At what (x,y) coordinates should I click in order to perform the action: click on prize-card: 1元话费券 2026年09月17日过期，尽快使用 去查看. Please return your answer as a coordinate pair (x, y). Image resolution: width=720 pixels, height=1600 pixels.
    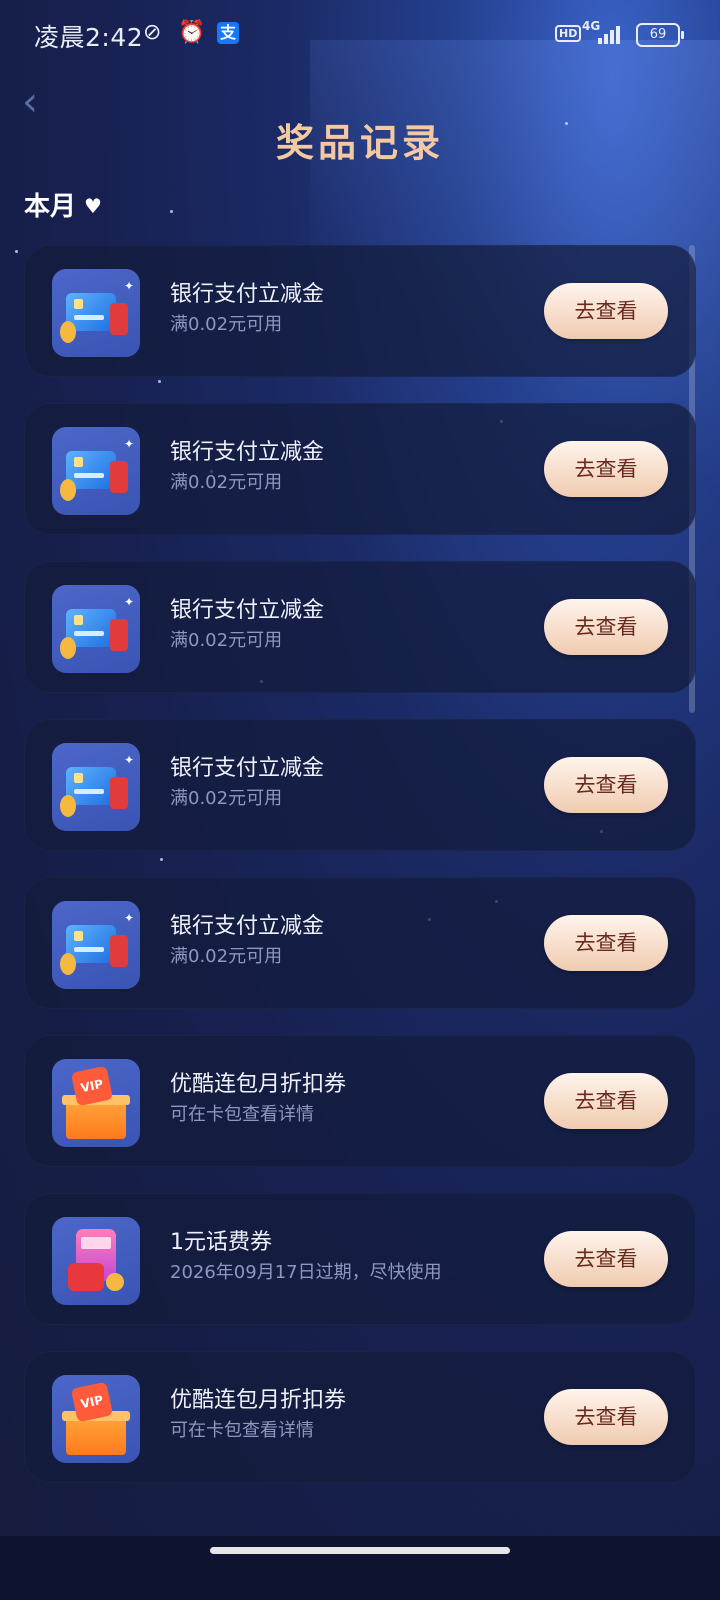
    Looking at the image, I should click on (360, 1259).